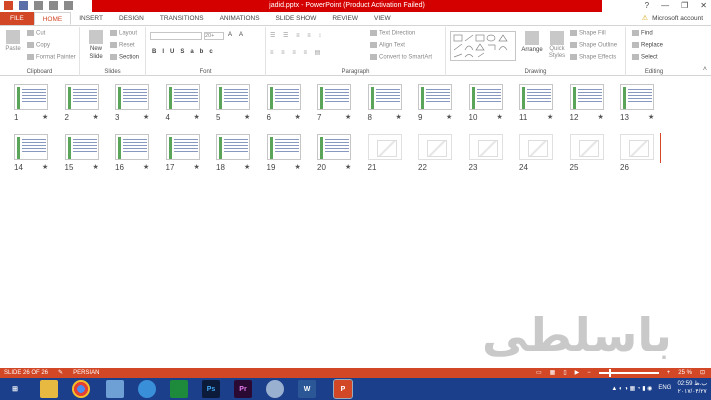  I want to click on word-icon: W, so click(307, 389).